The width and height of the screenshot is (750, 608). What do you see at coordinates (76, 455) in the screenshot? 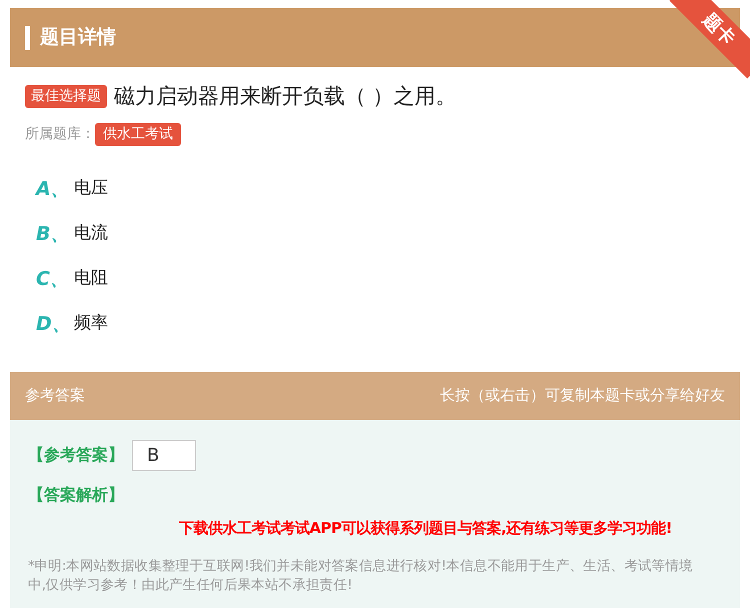
I see `answer-label: 【参考答案】` at bounding box center [76, 455].